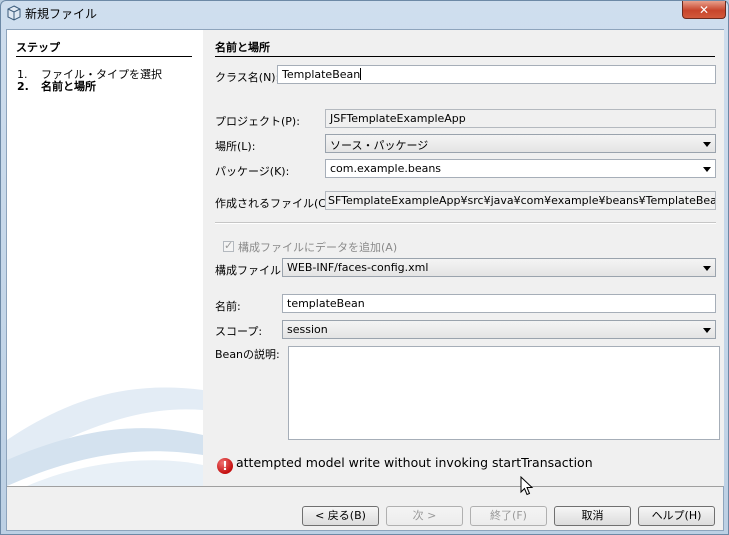 The height and width of the screenshot is (535, 729). I want to click on text-caret, so click(361, 74).